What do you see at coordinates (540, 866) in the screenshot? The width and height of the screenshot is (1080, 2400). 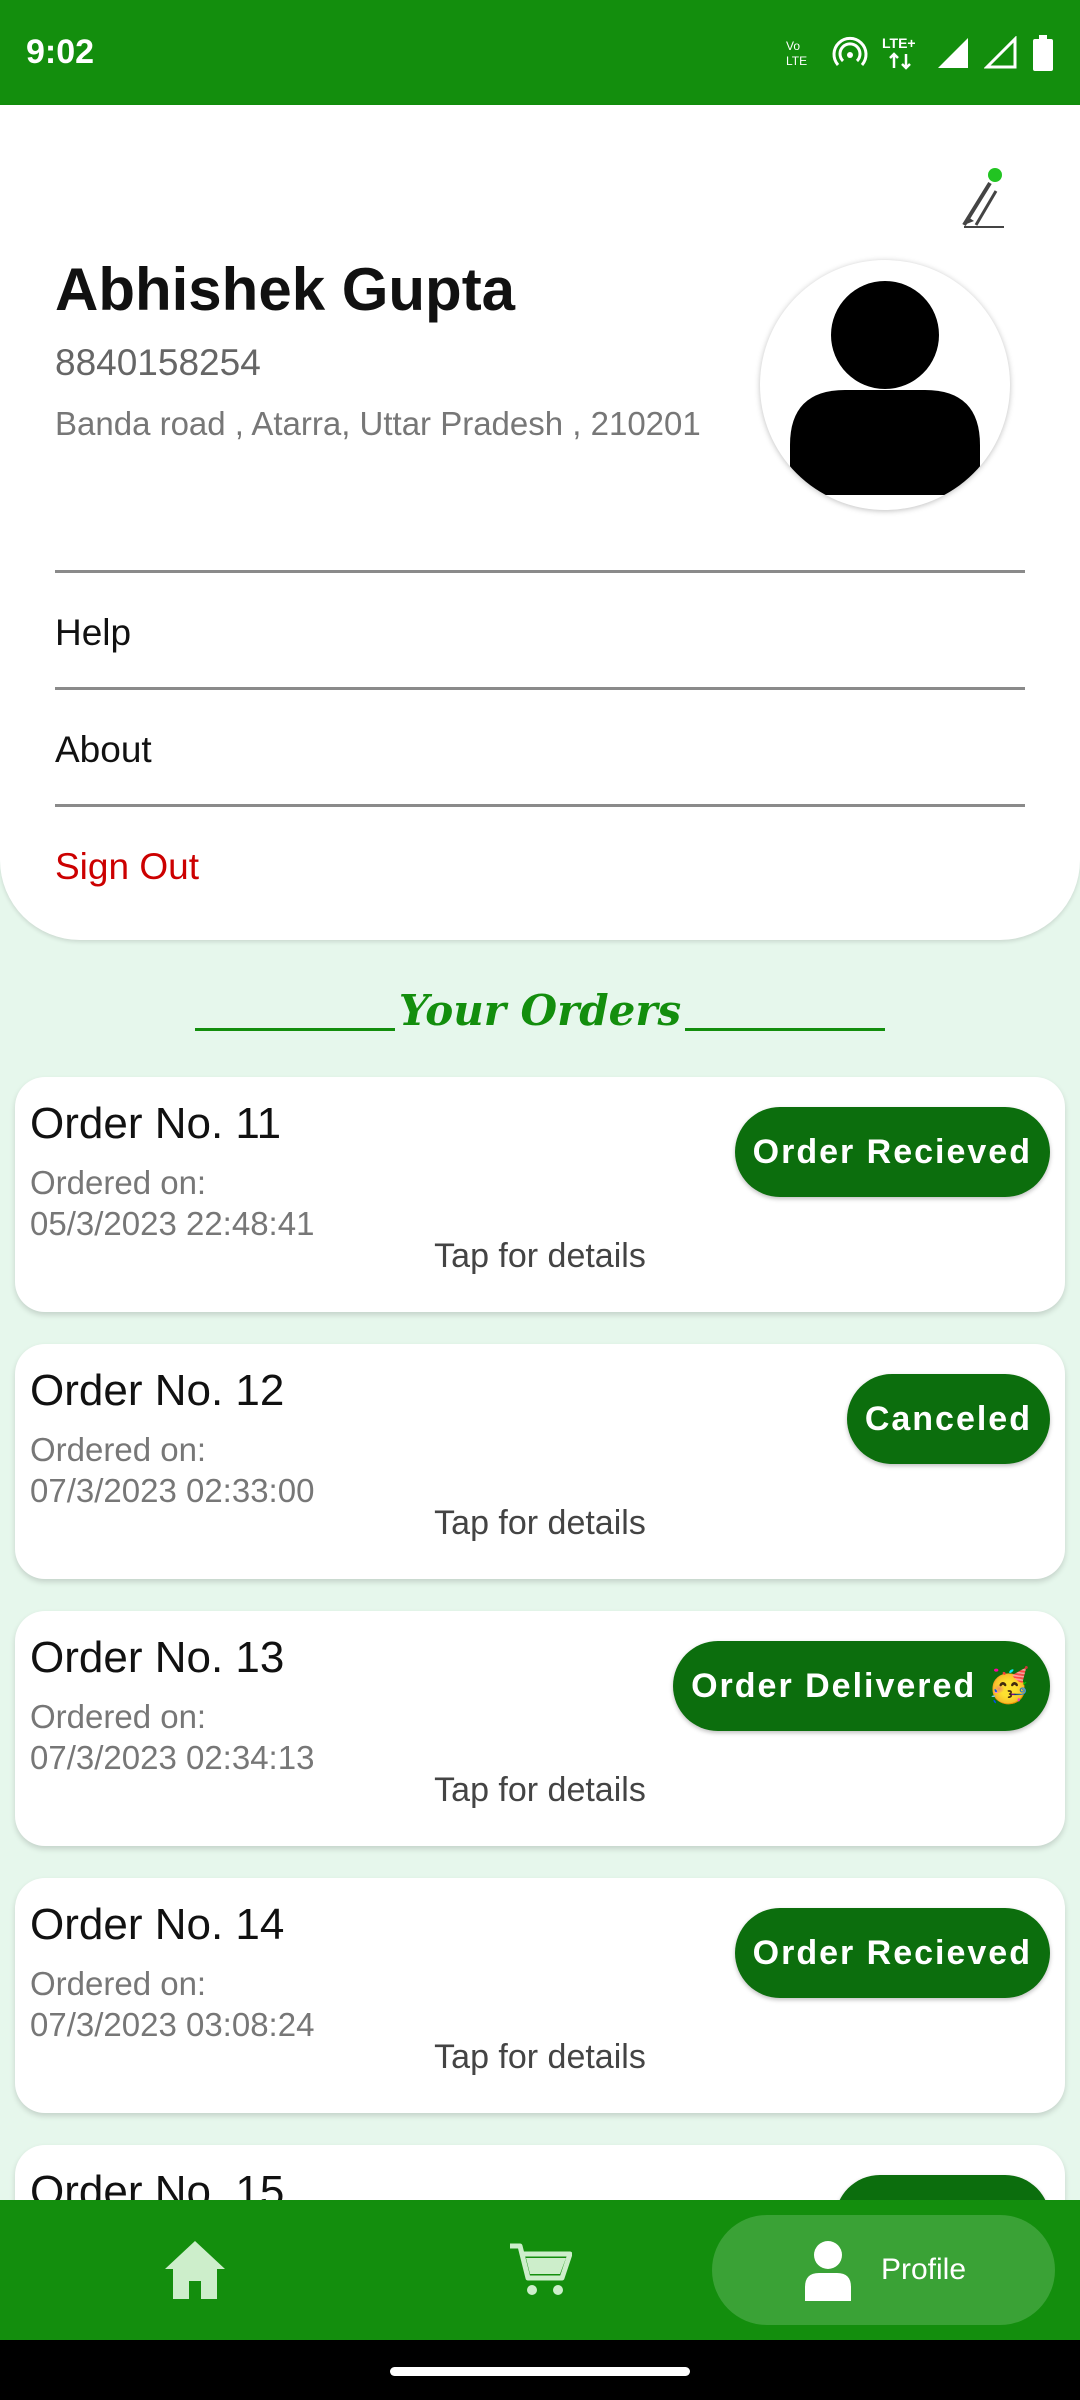 I see `sign-out-button: Sign Out` at bounding box center [540, 866].